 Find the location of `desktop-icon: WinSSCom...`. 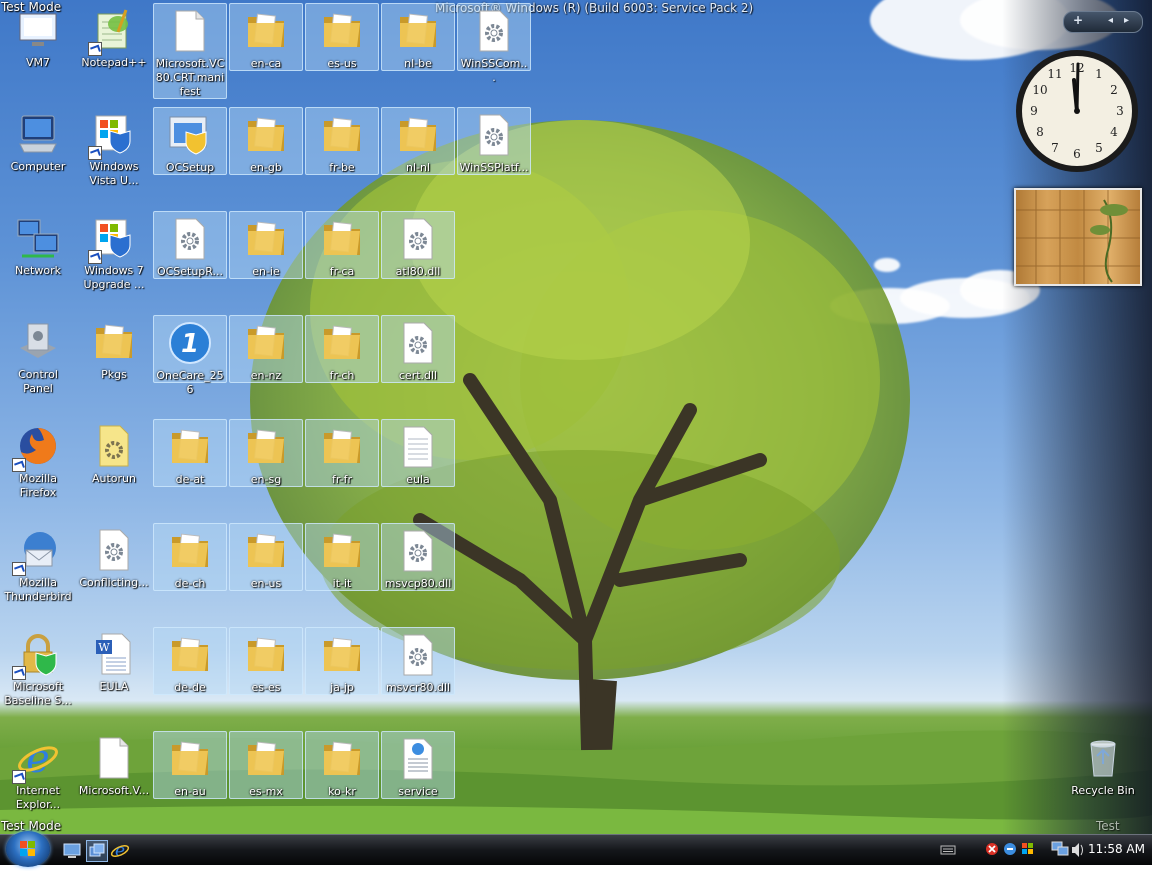

desktop-icon: WinSSCom... is located at coordinates (494, 43).